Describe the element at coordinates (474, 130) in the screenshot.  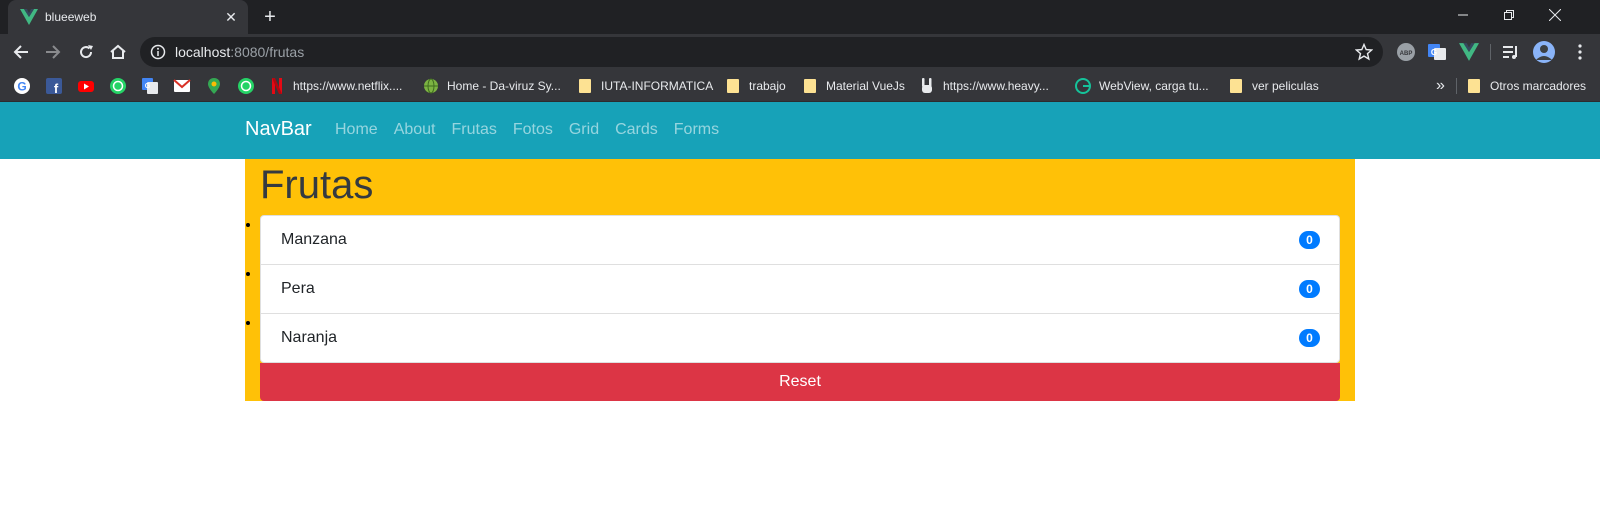
I see `nav-link-frutas: Frutas` at that location.